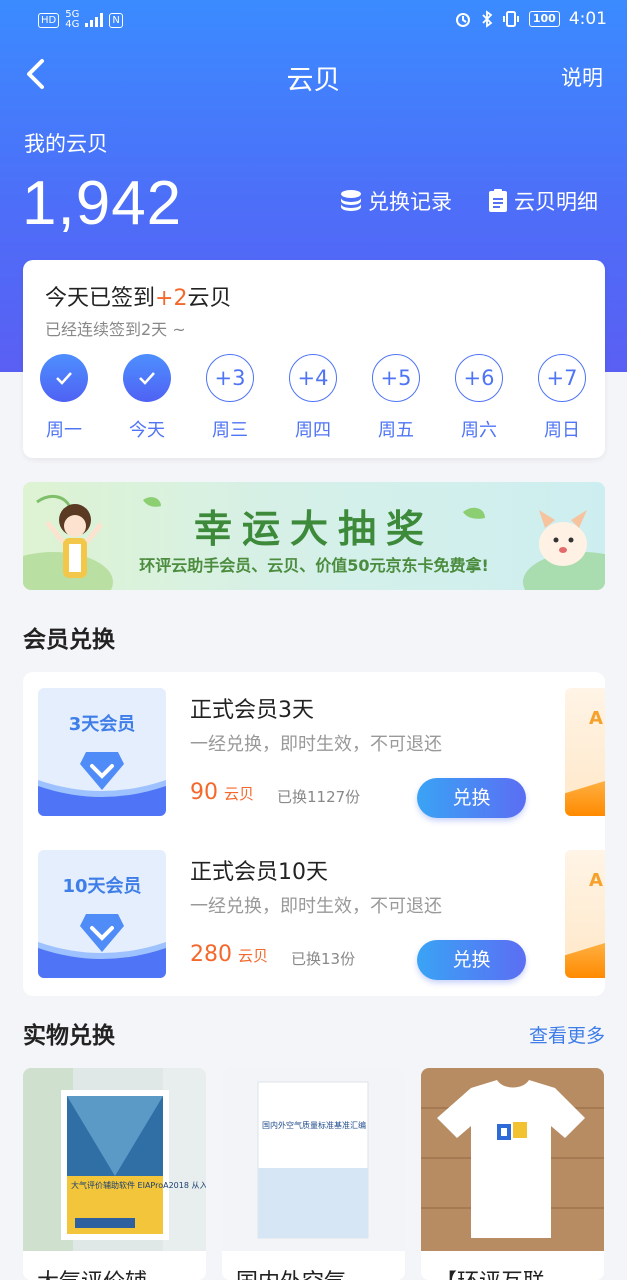 This screenshot has width=627, height=1280. What do you see at coordinates (138, 298) in the screenshot?
I see `signin-title: 今天已签到+2云贝` at bounding box center [138, 298].